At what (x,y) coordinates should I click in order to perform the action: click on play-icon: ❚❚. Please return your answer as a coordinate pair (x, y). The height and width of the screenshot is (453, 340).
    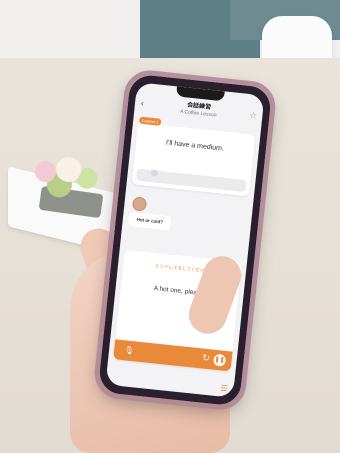
    Looking at the image, I should click on (220, 360).